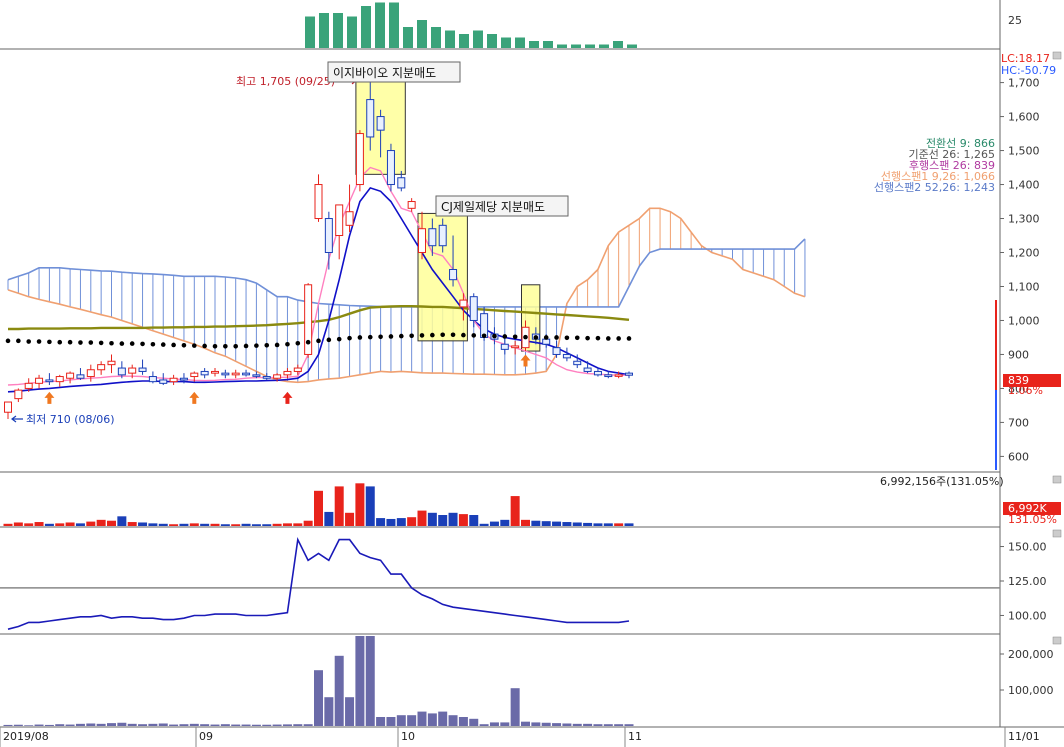  I want to click on x-tick-label: 11/01, so click(1024, 736).